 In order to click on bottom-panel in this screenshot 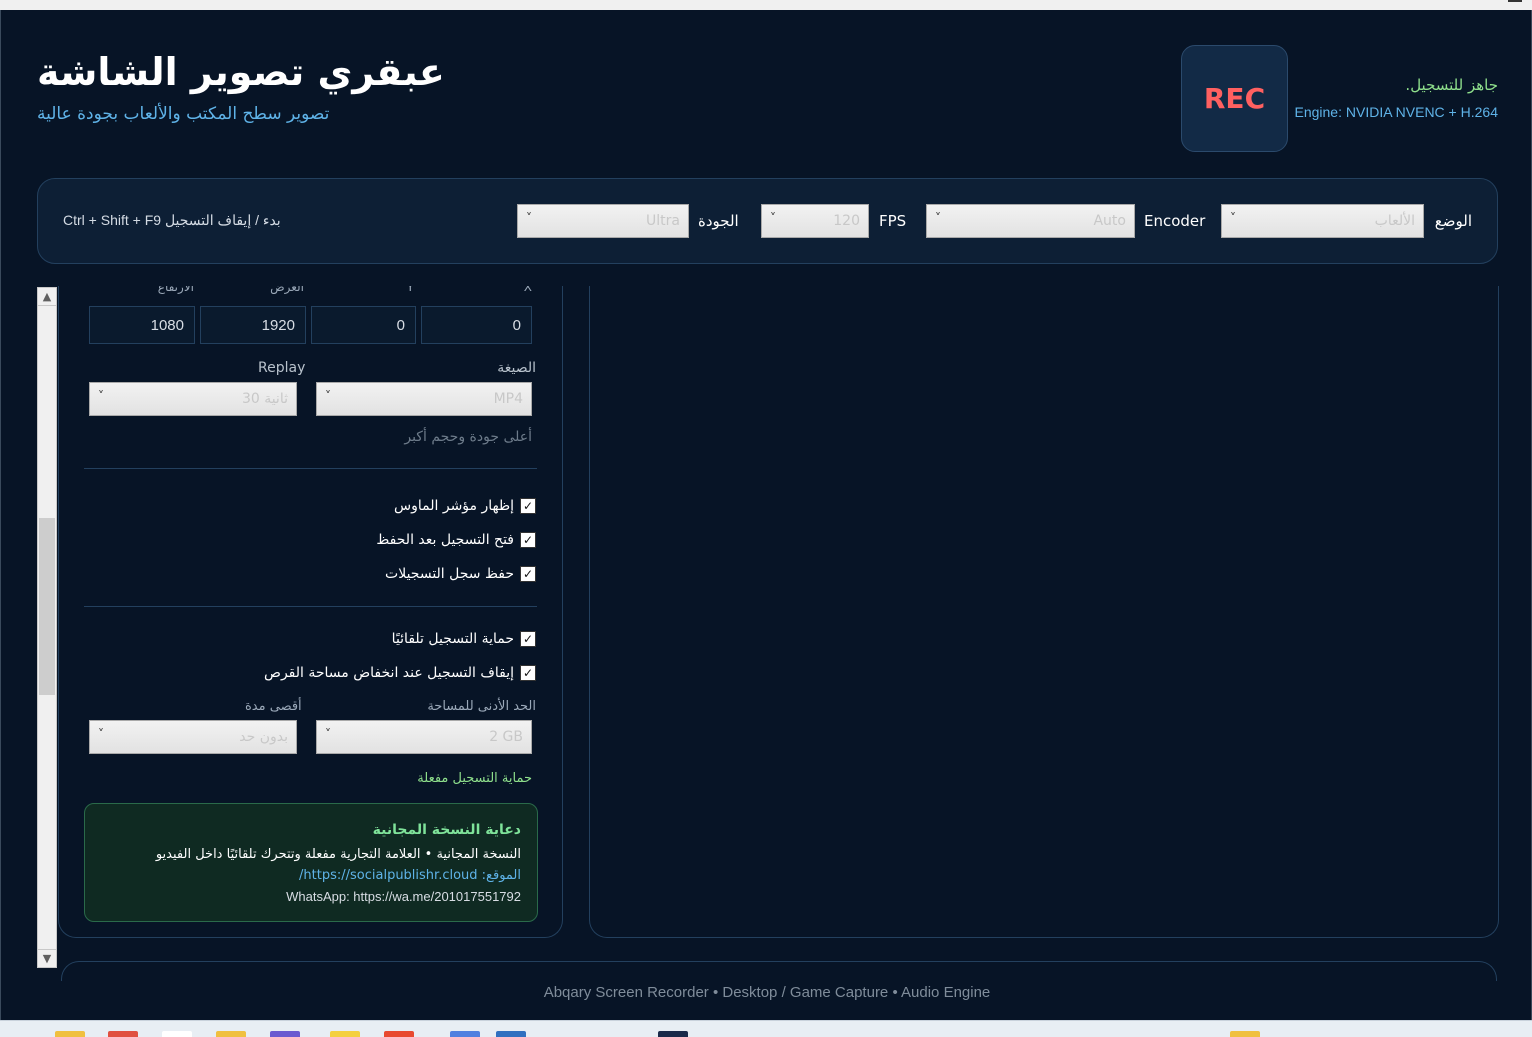, I will do `click(779, 971)`.